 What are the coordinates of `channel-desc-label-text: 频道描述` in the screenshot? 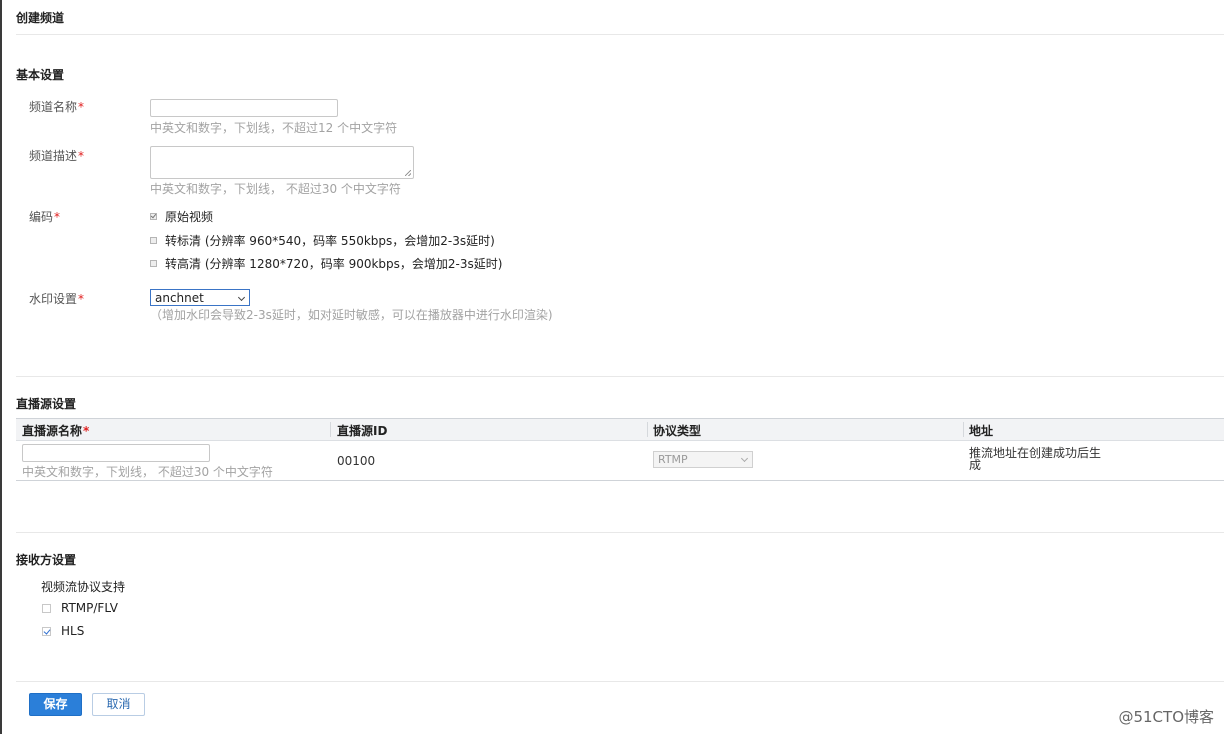 It's located at (53, 156).